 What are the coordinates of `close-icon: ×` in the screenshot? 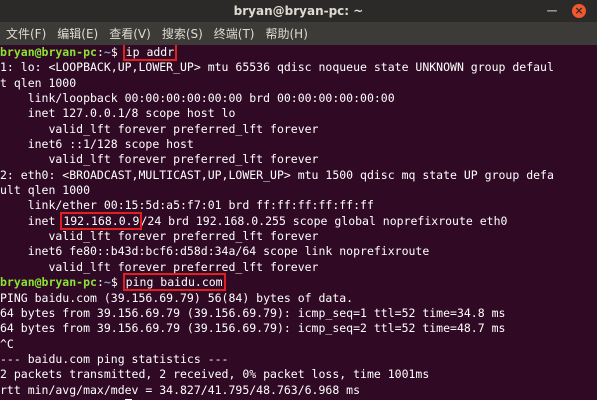 It's located at (579, 11).